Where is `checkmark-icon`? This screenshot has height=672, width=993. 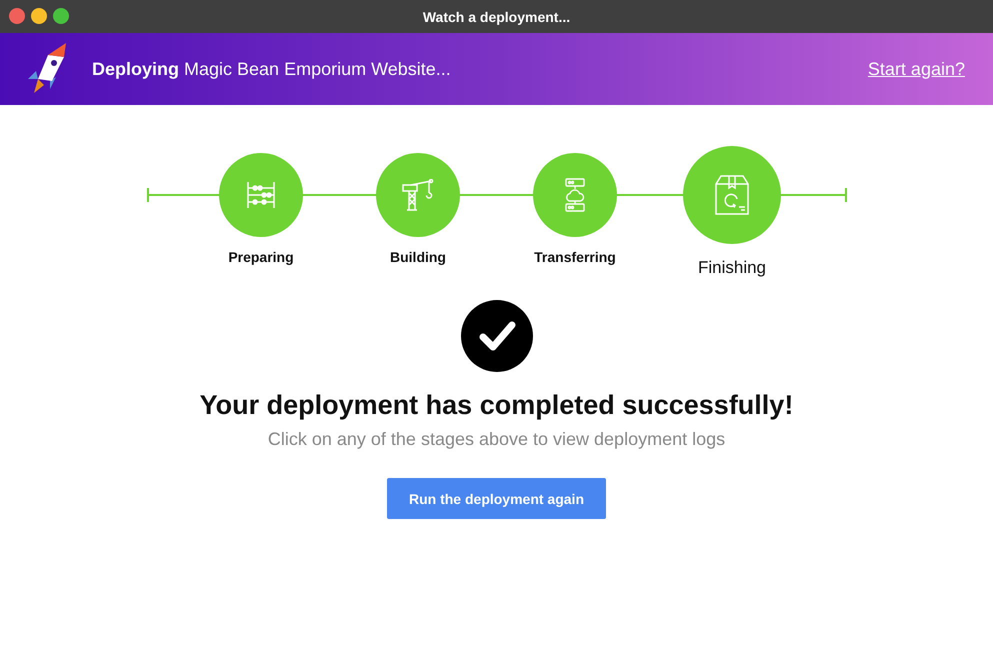
checkmark-icon is located at coordinates (496, 336).